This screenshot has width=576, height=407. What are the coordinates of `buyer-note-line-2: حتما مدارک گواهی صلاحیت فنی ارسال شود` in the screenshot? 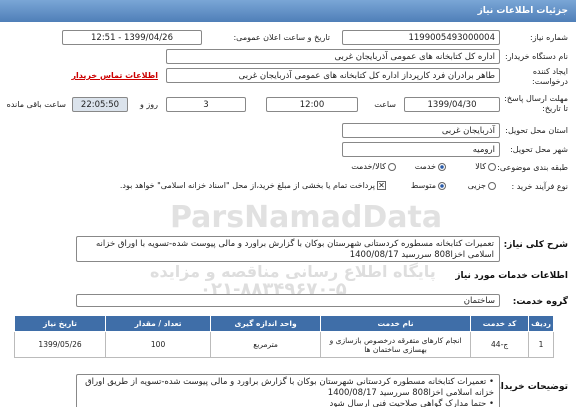 It's located at (288, 403).